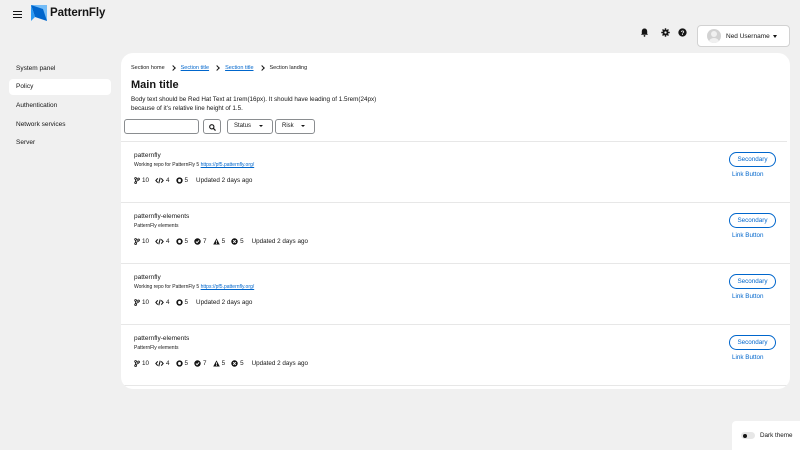 Image resolution: width=800 pixels, height=450 pixels. I want to click on dark-theme-toggle-panel: Dark theme, so click(766, 435).